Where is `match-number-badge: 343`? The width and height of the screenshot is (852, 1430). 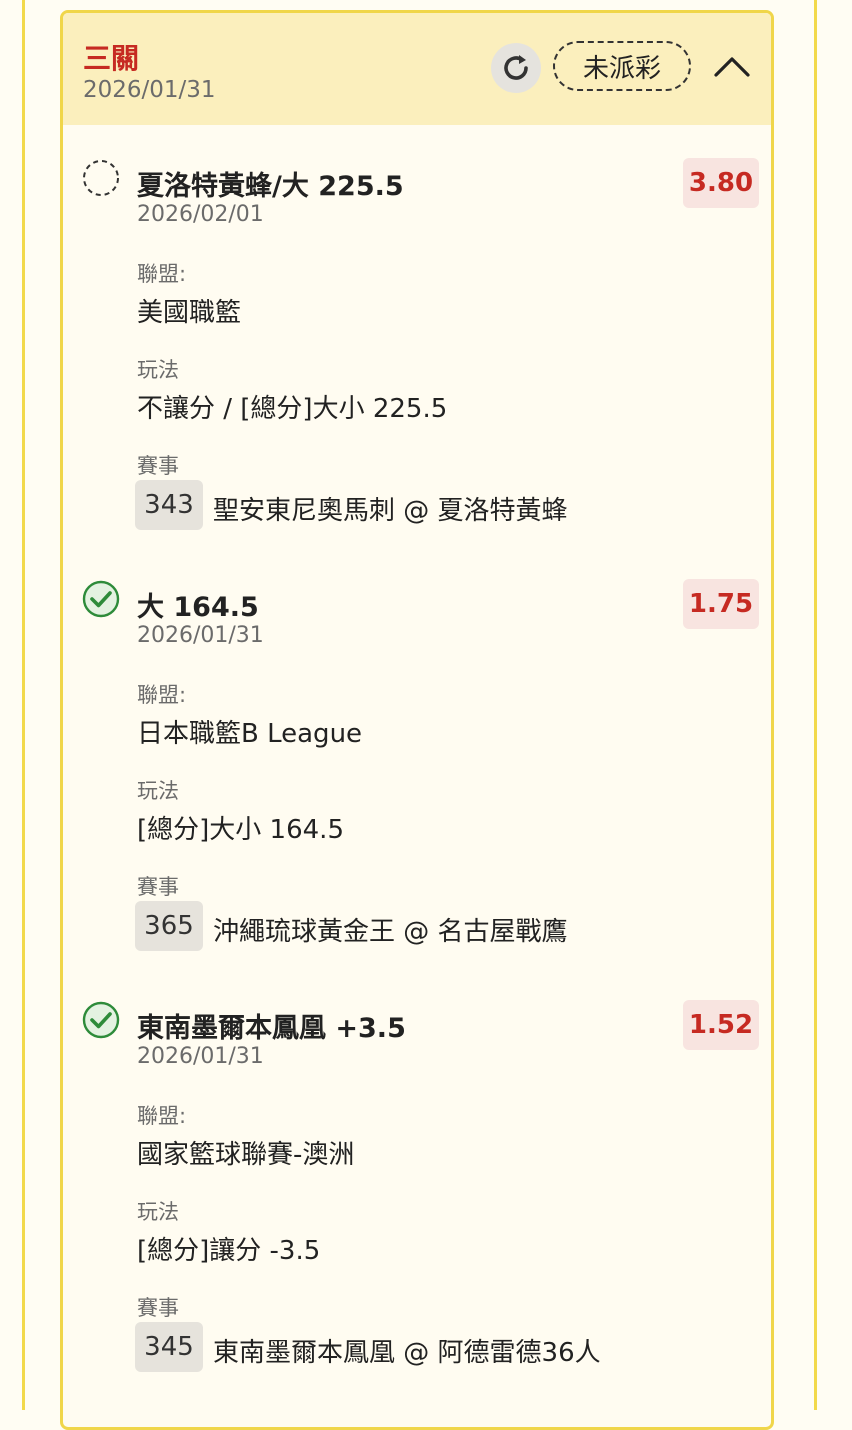
match-number-badge: 343 is located at coordinates (169, 505).